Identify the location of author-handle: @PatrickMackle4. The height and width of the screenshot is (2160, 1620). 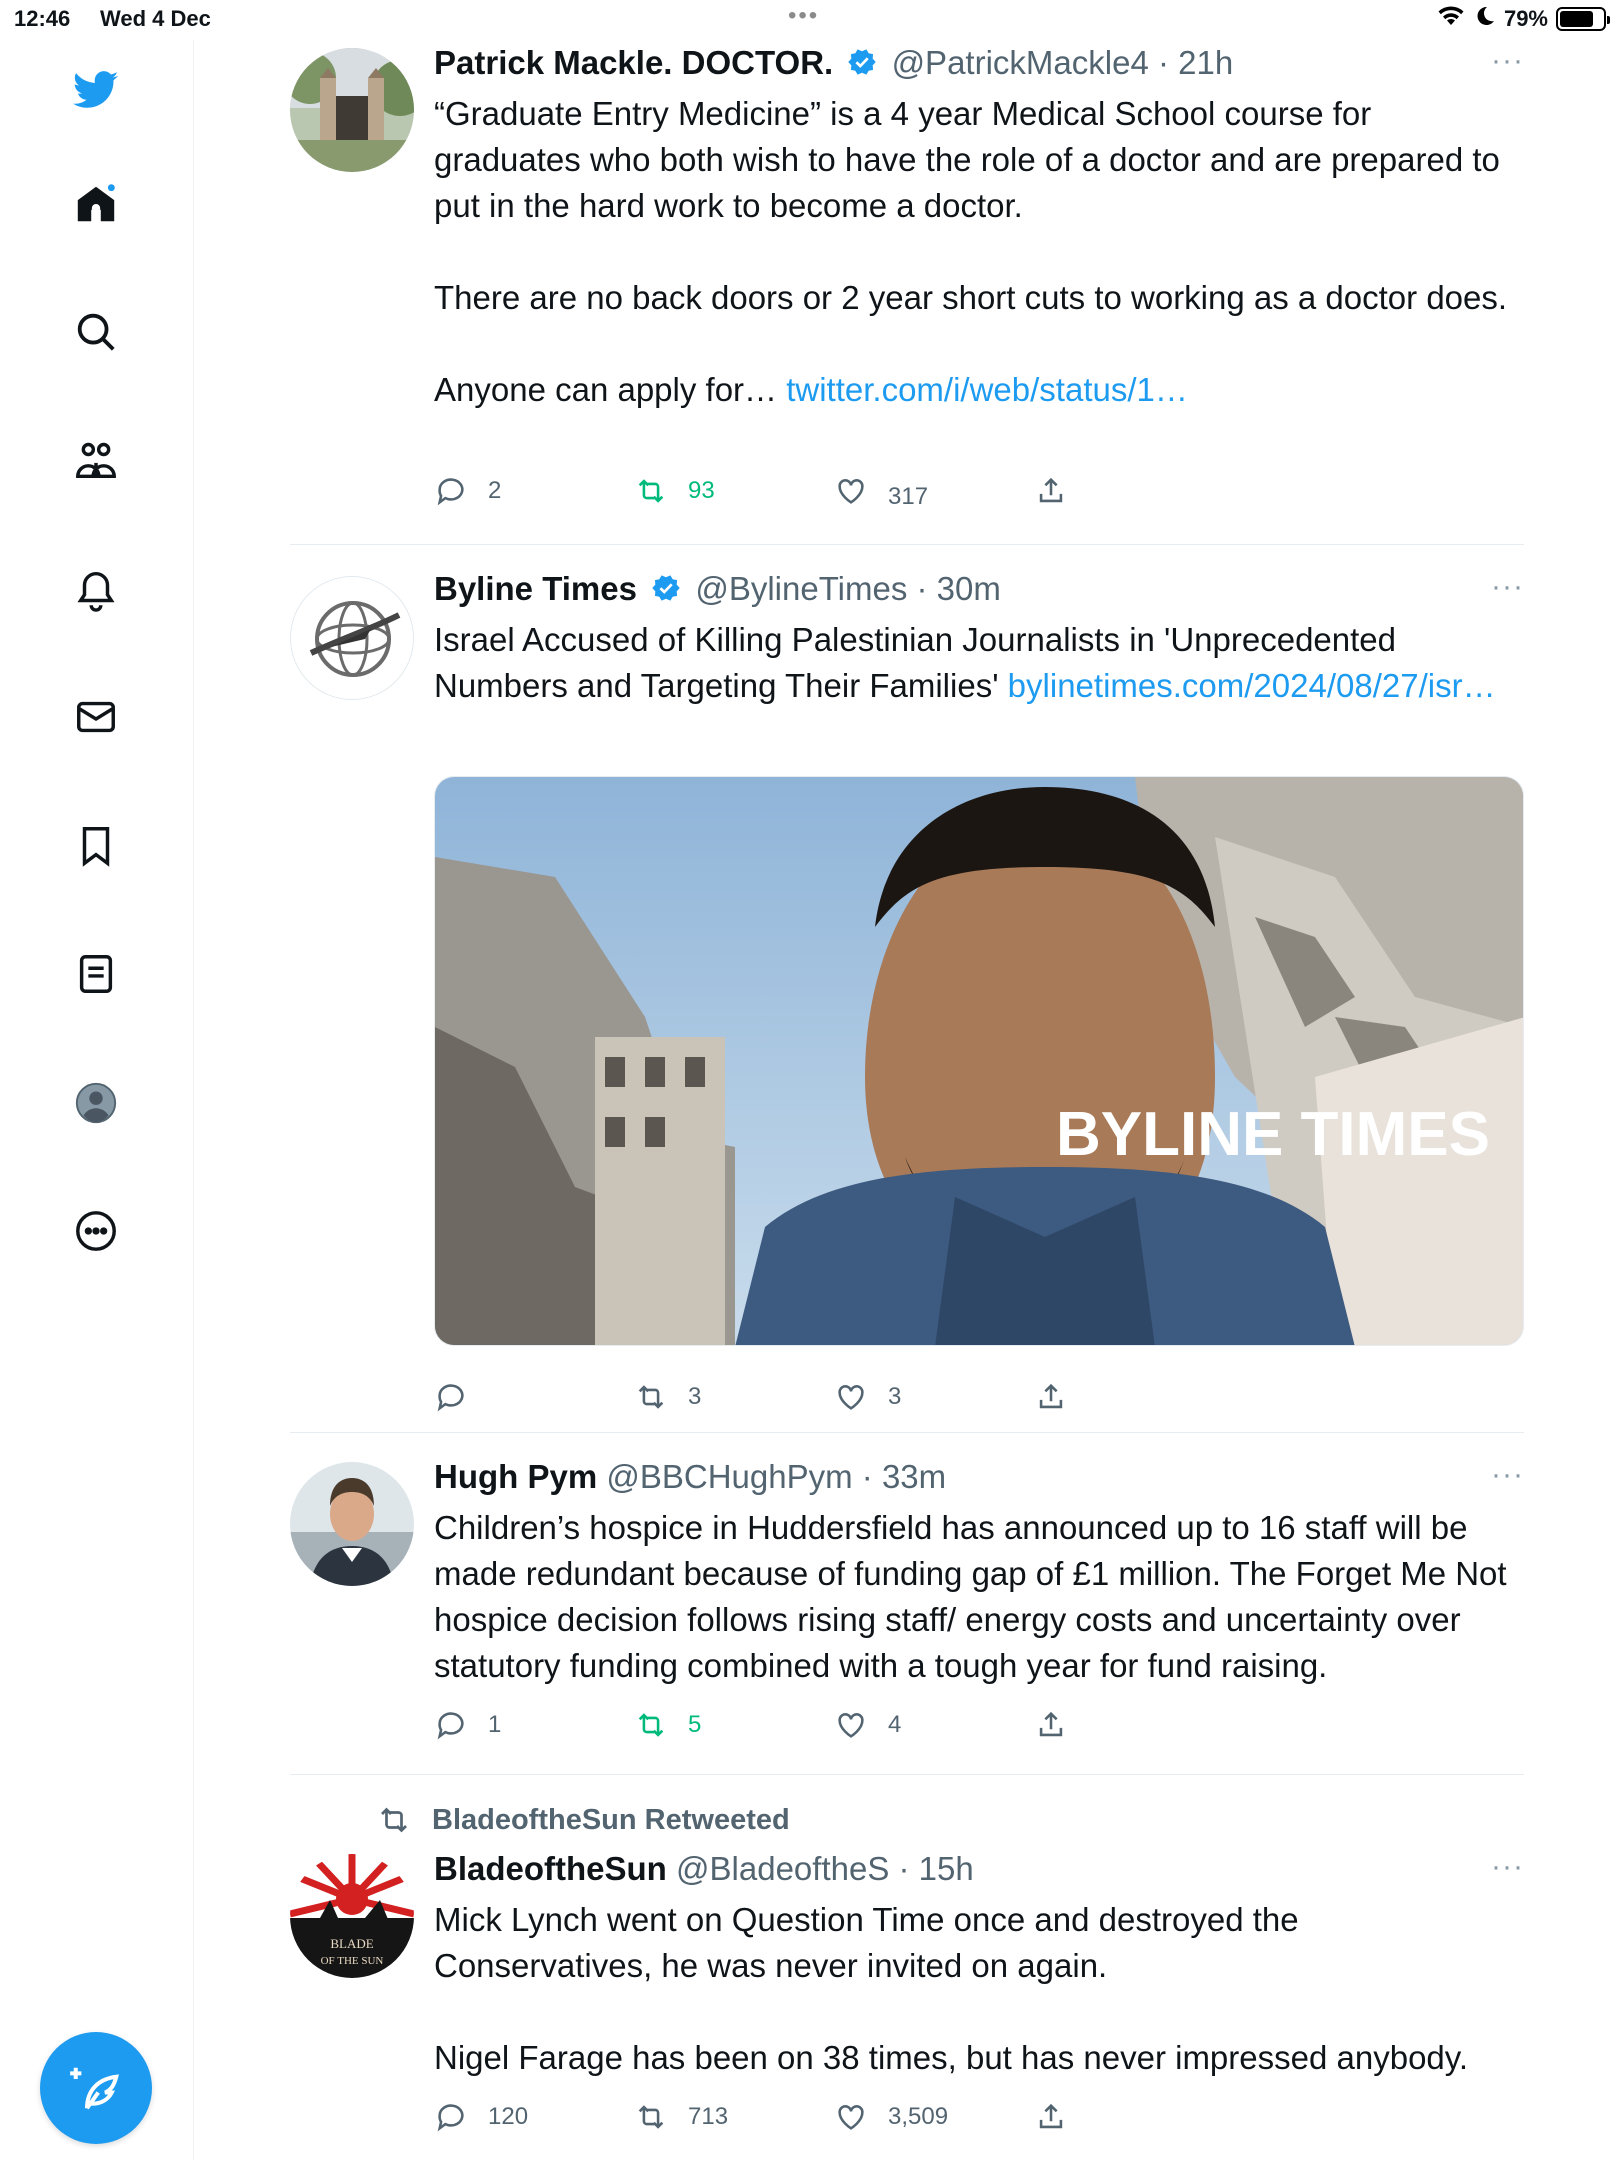
(1020, 62).